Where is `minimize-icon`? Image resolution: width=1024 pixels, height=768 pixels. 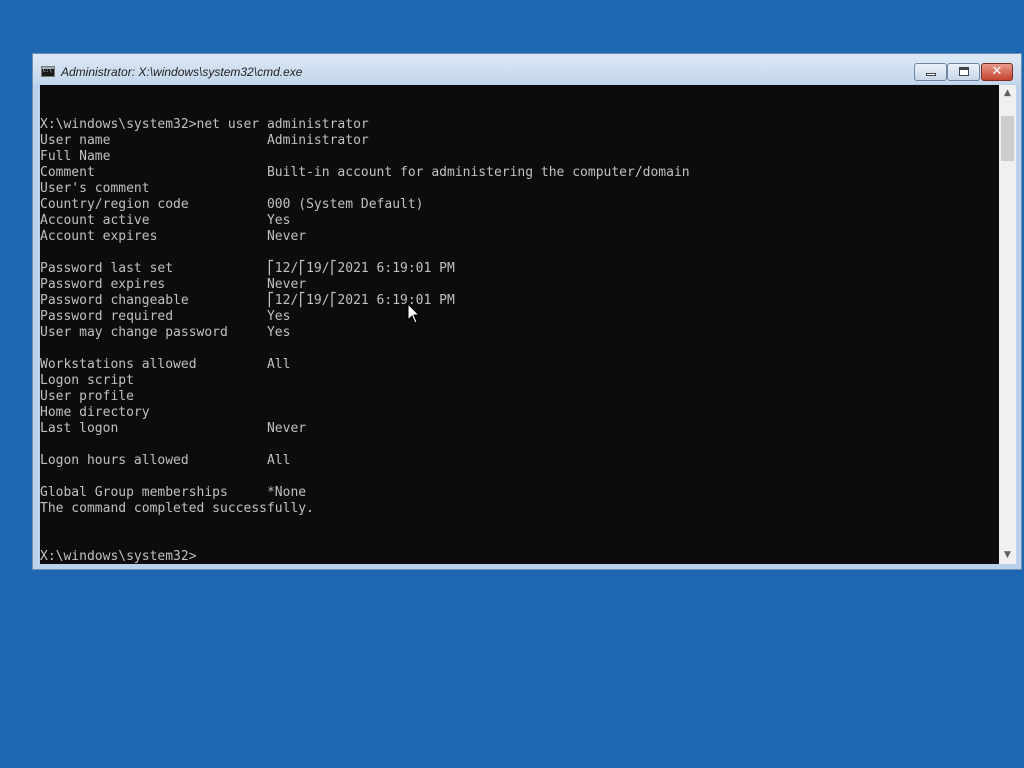
minimize-icon is located at coordinates (931, 74).